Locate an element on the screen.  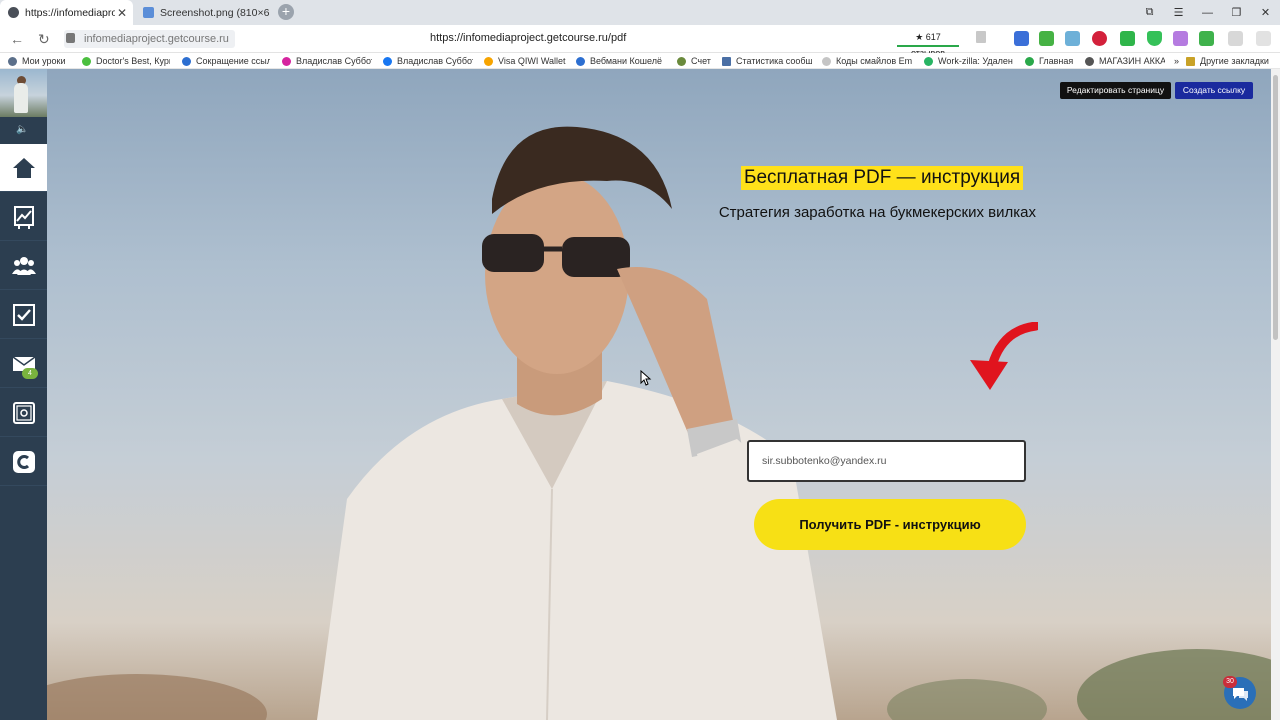
mail-count-badge: 4 is located at coordinates (30, 373).